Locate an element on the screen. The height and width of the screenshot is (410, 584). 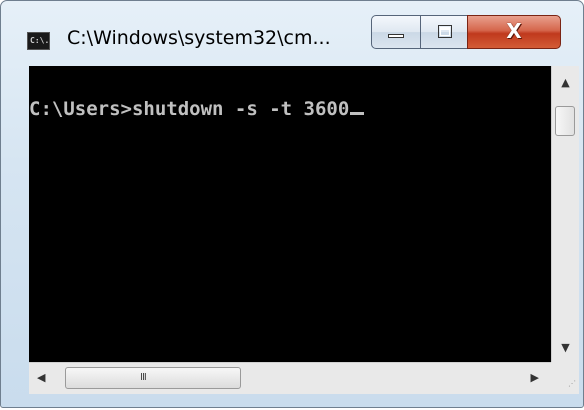
app-icon-label: C:\. is located at coordinates (40, 40).